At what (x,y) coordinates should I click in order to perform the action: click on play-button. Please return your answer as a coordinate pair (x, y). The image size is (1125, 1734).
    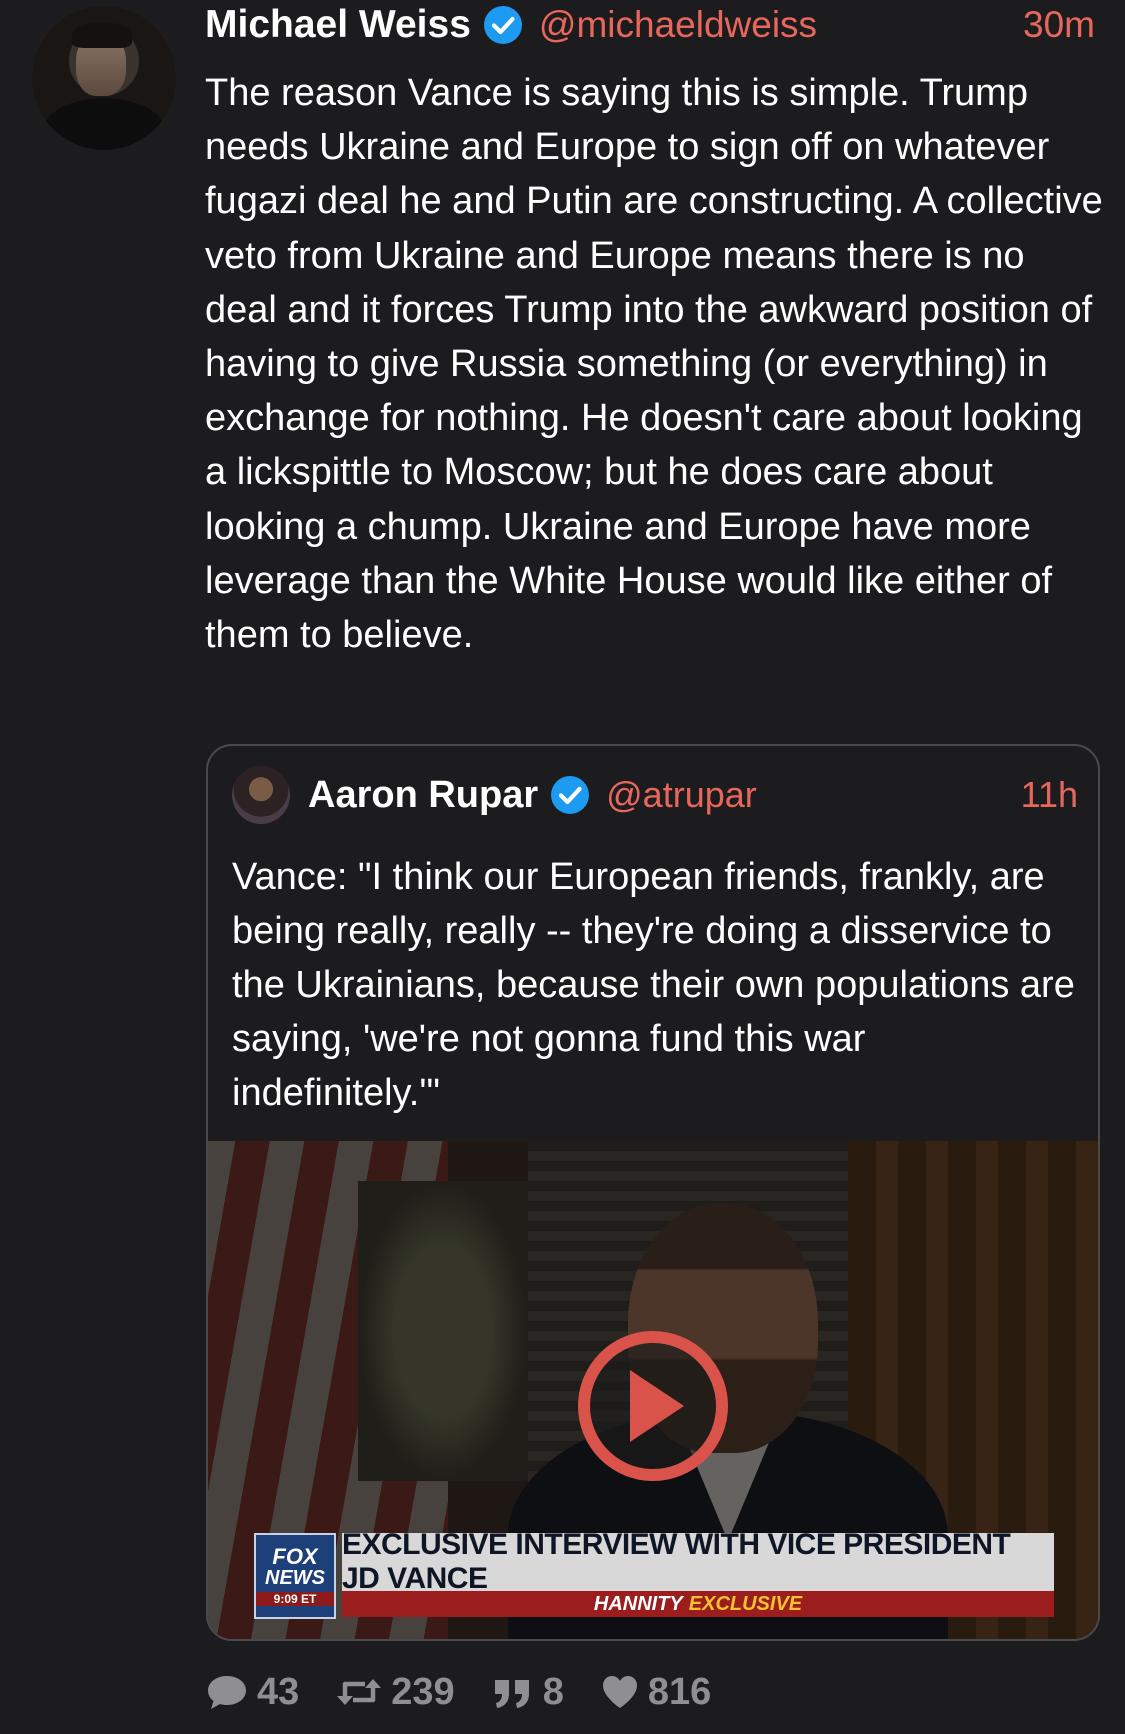
    Looking at the image, I should click on (653, 1406).